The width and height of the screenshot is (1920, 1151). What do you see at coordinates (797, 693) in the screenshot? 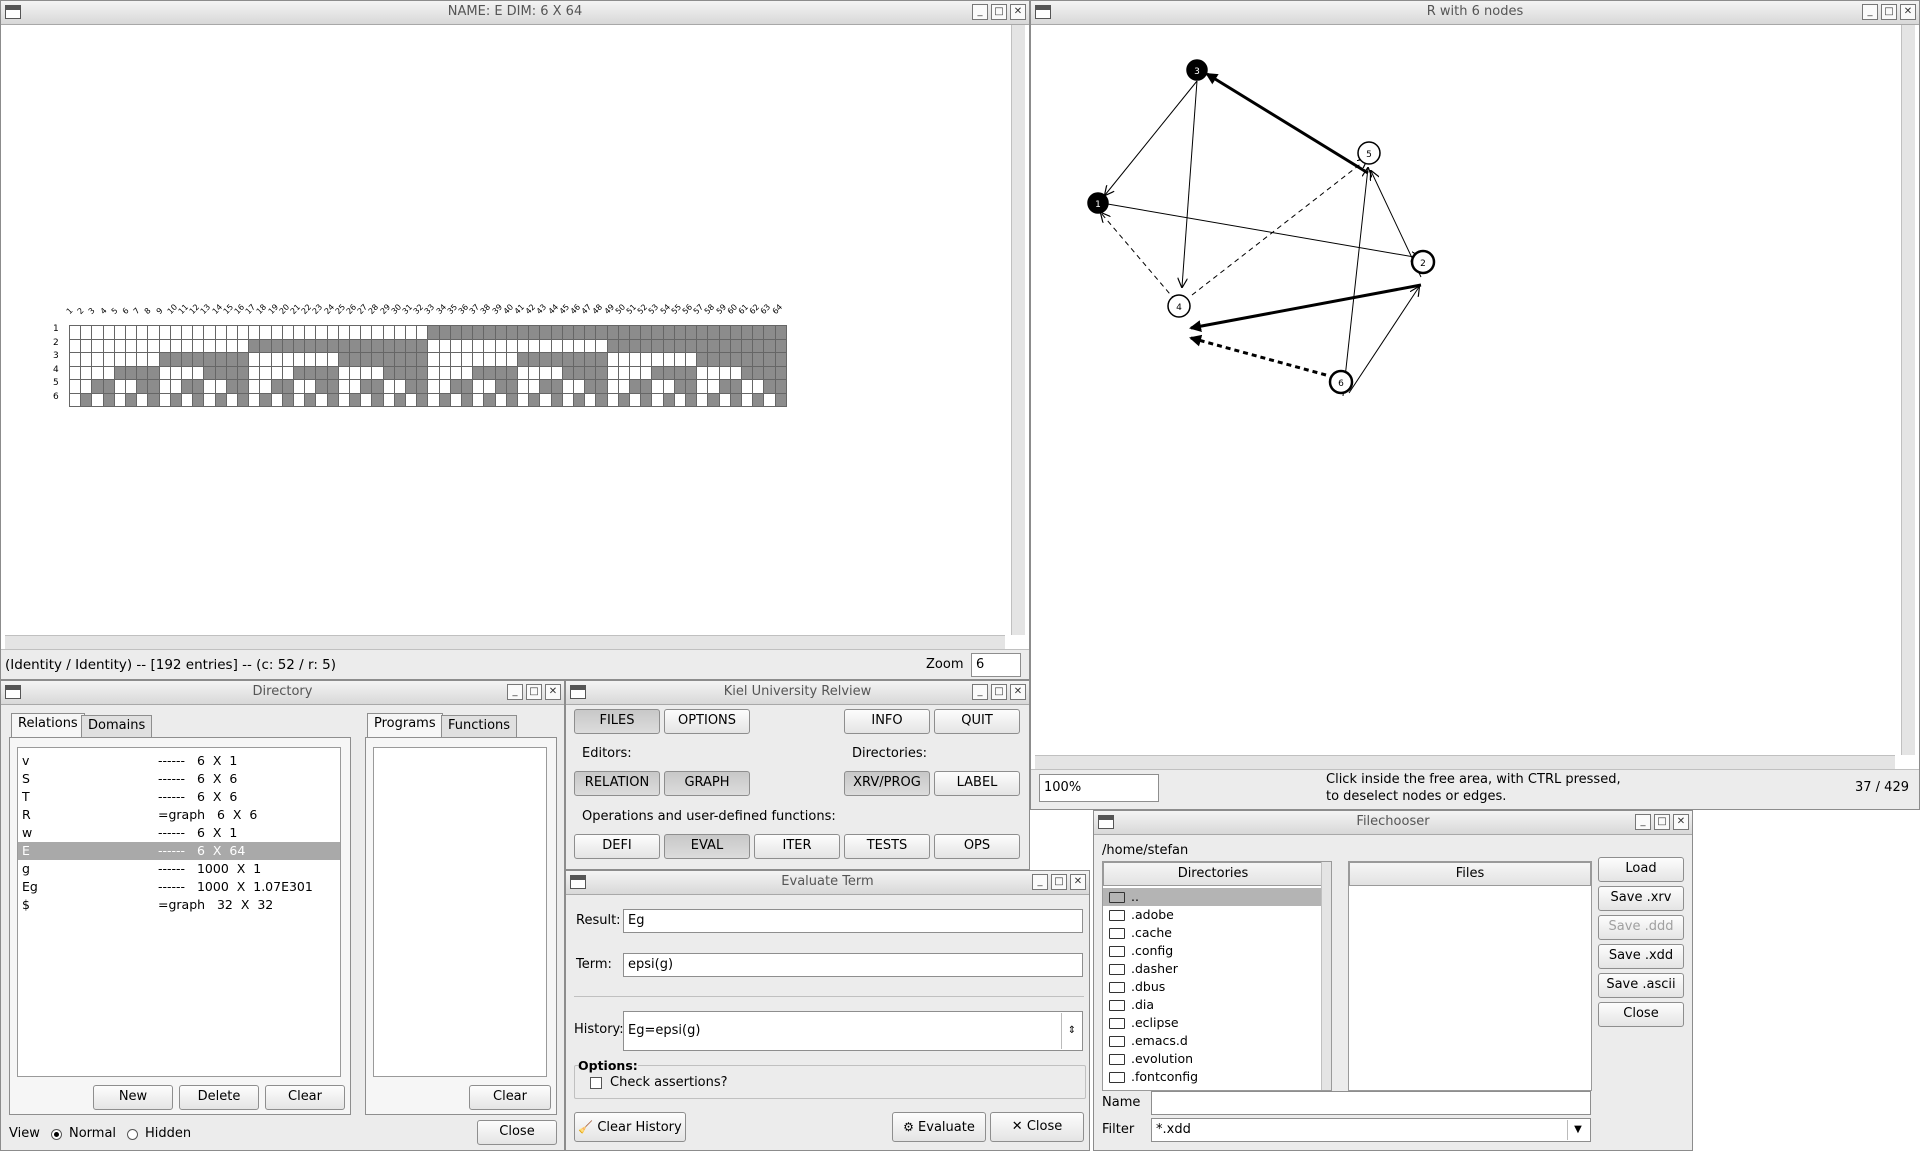
I see `relview-titlebar: Kiel University Relview _ □ ✕` at bounding box center [797, 693].